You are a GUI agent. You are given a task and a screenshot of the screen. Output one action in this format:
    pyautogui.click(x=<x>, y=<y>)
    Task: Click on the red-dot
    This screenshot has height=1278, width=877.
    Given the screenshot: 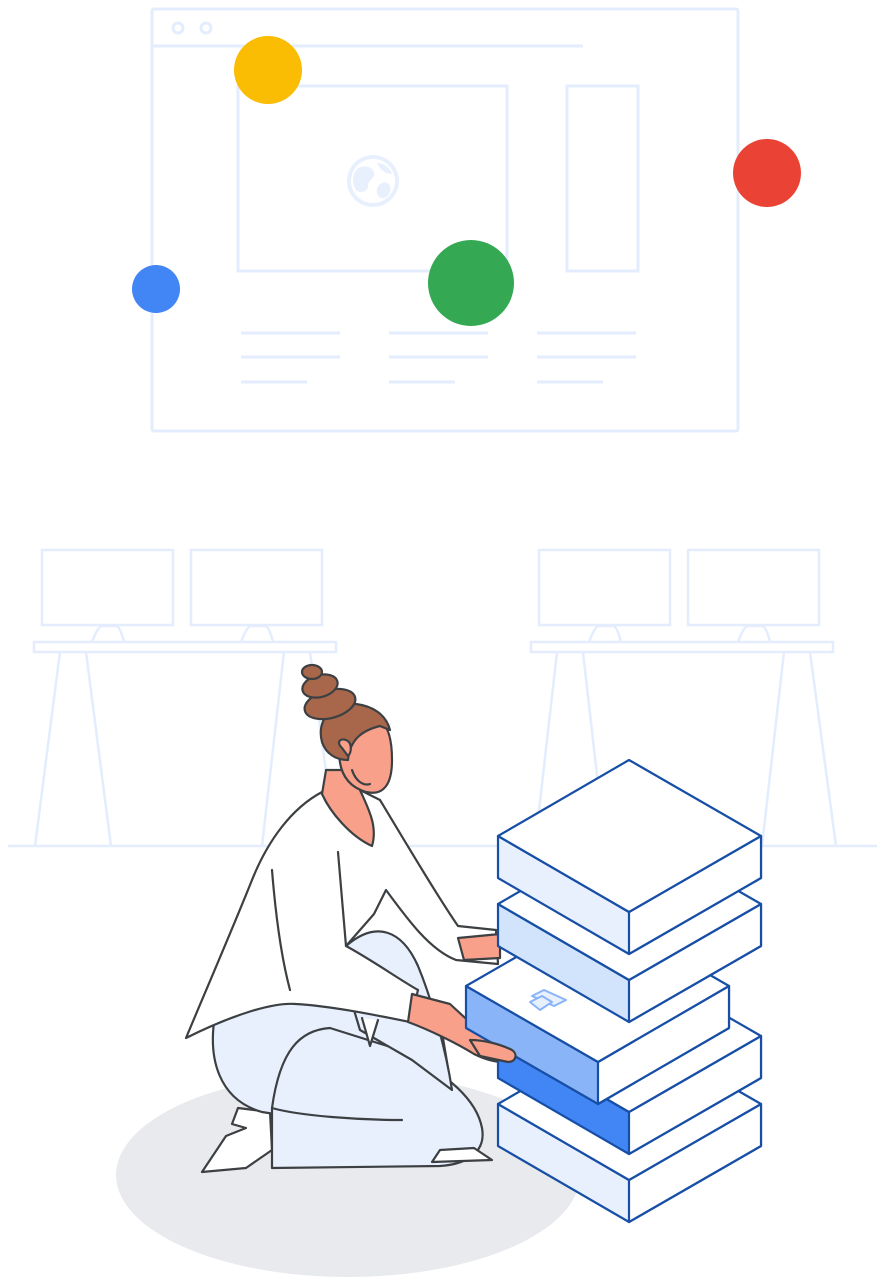 What is the action you would take?
    pyautogui.click(x=767, y=173)
    